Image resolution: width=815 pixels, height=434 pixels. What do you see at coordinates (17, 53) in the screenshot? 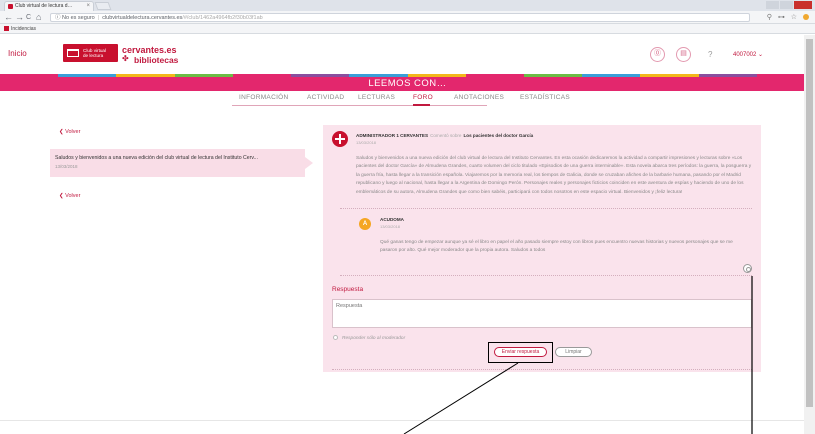
I see `inicio-link: Inicio` at bounding box center [17, 53].